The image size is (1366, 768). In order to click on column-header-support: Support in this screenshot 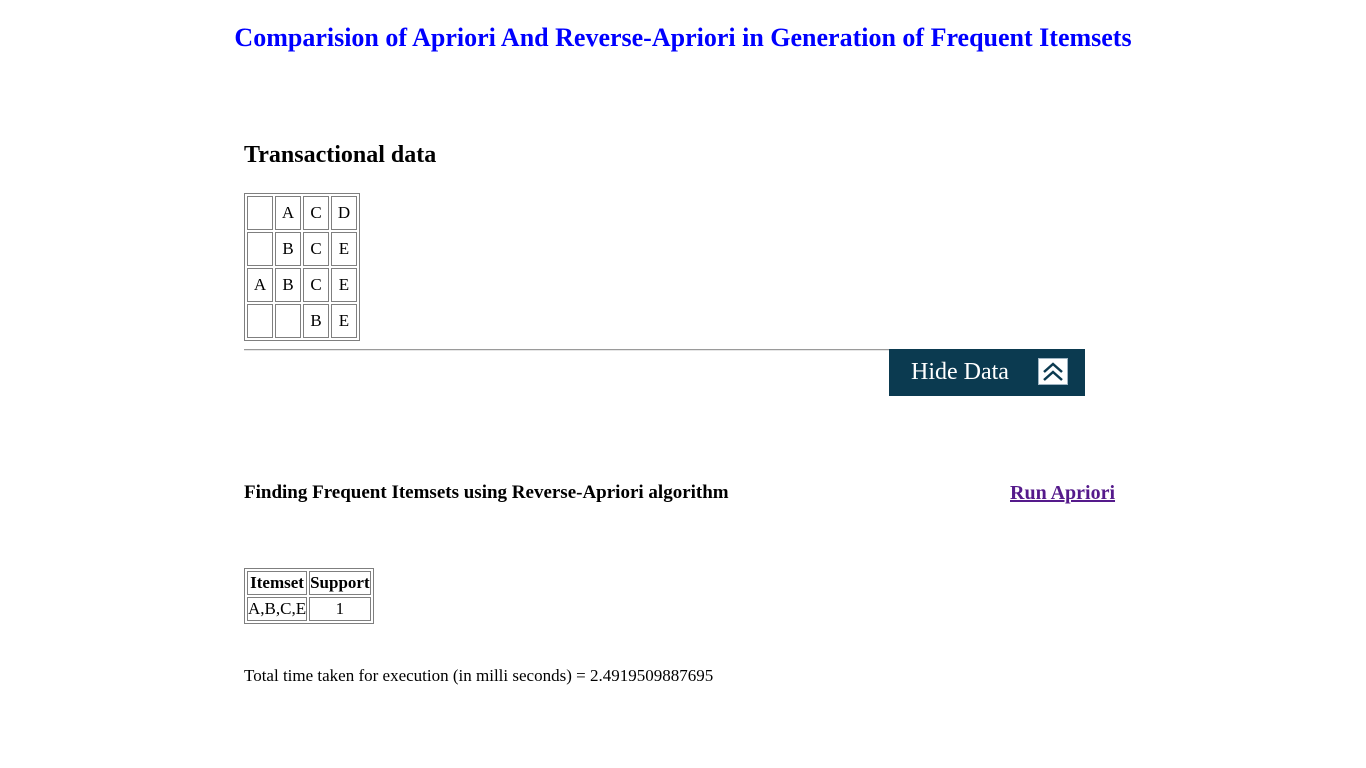, I will do `click(340, 583)`.